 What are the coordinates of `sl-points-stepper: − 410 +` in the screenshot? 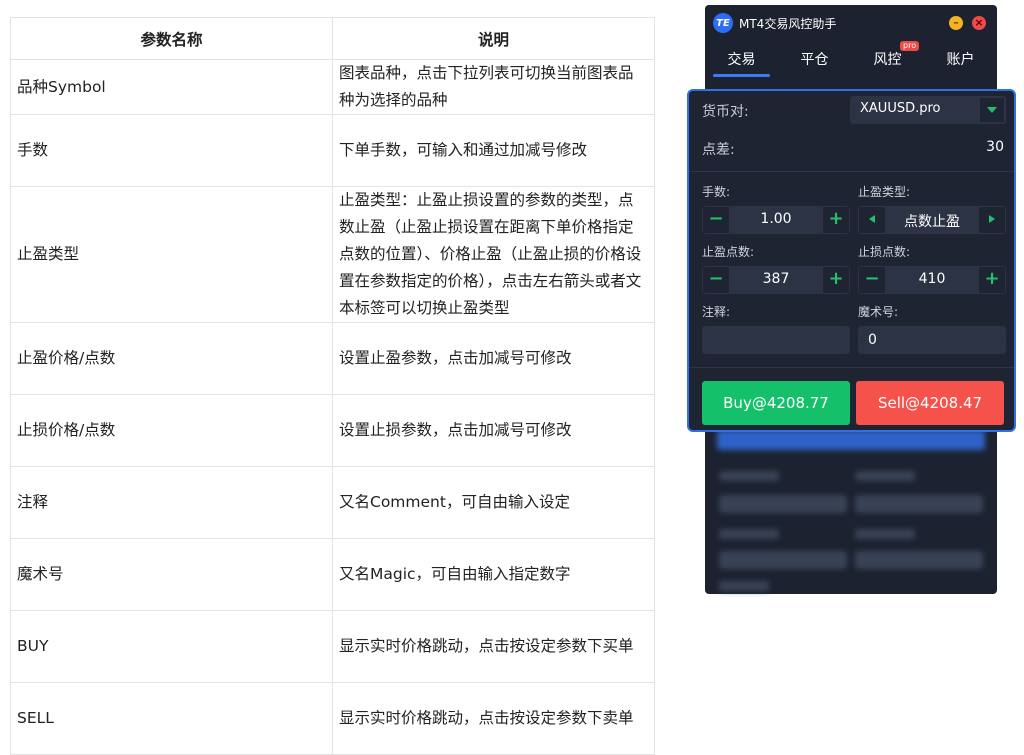 It's located at (932, 280).